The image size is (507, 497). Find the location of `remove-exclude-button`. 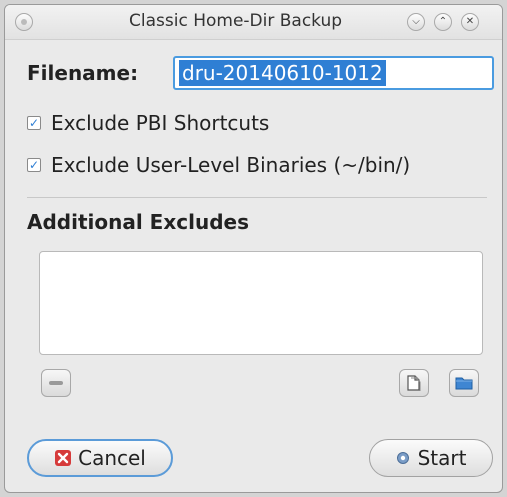

remove-exclude-button is located at coordinates (56, 383).